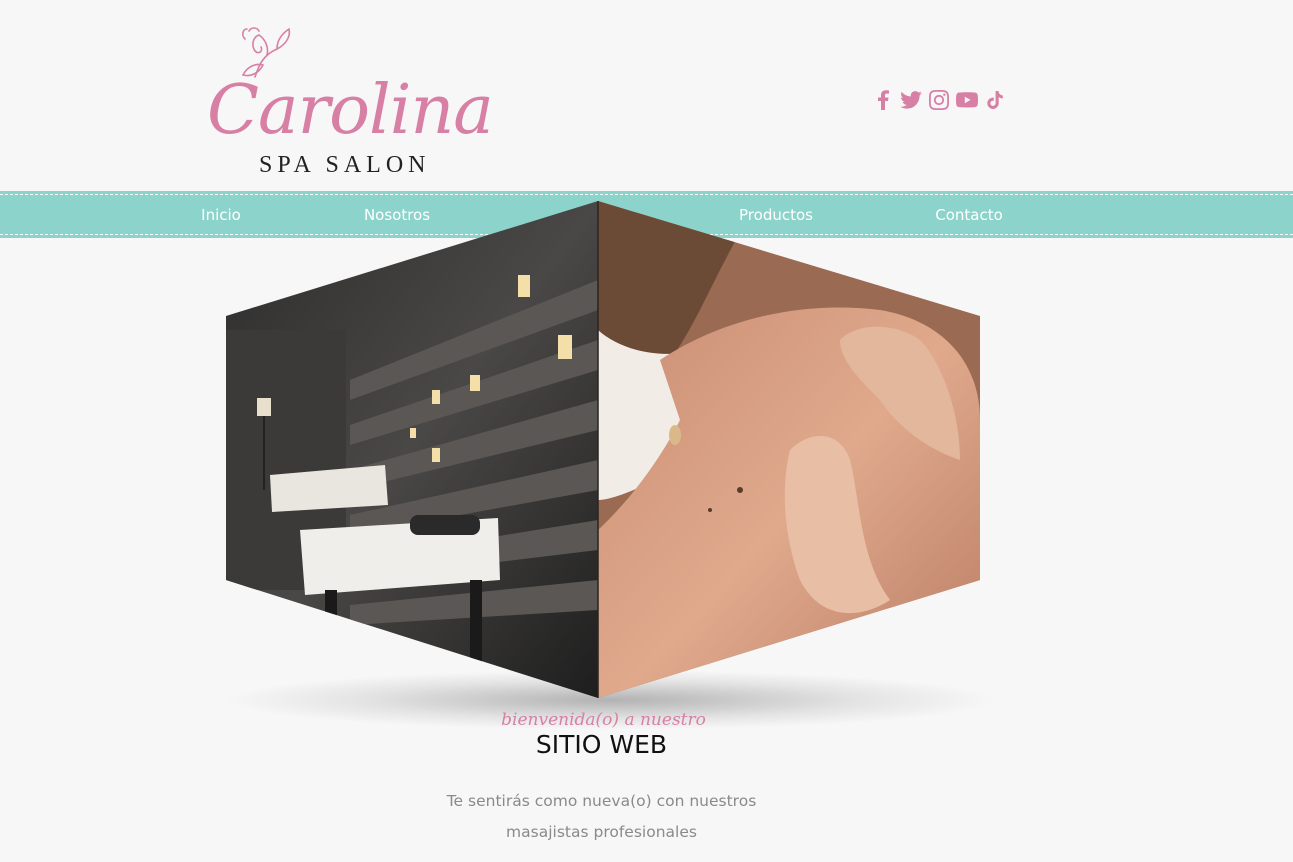  I want to click on welcome-title: SITIO WEB, so click(601, 744).